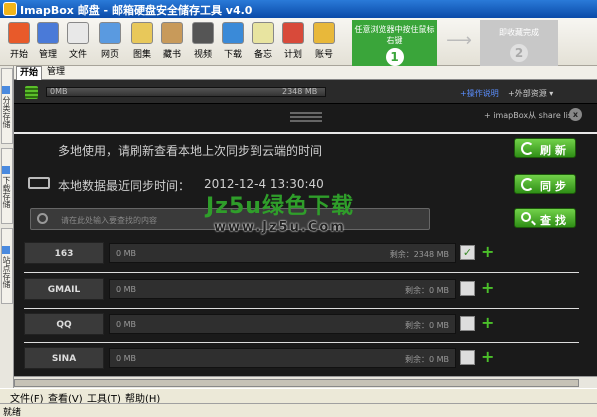 The width and height of the screenshot is (597, 417). I want to click on sync-icon, so click(527, 184).